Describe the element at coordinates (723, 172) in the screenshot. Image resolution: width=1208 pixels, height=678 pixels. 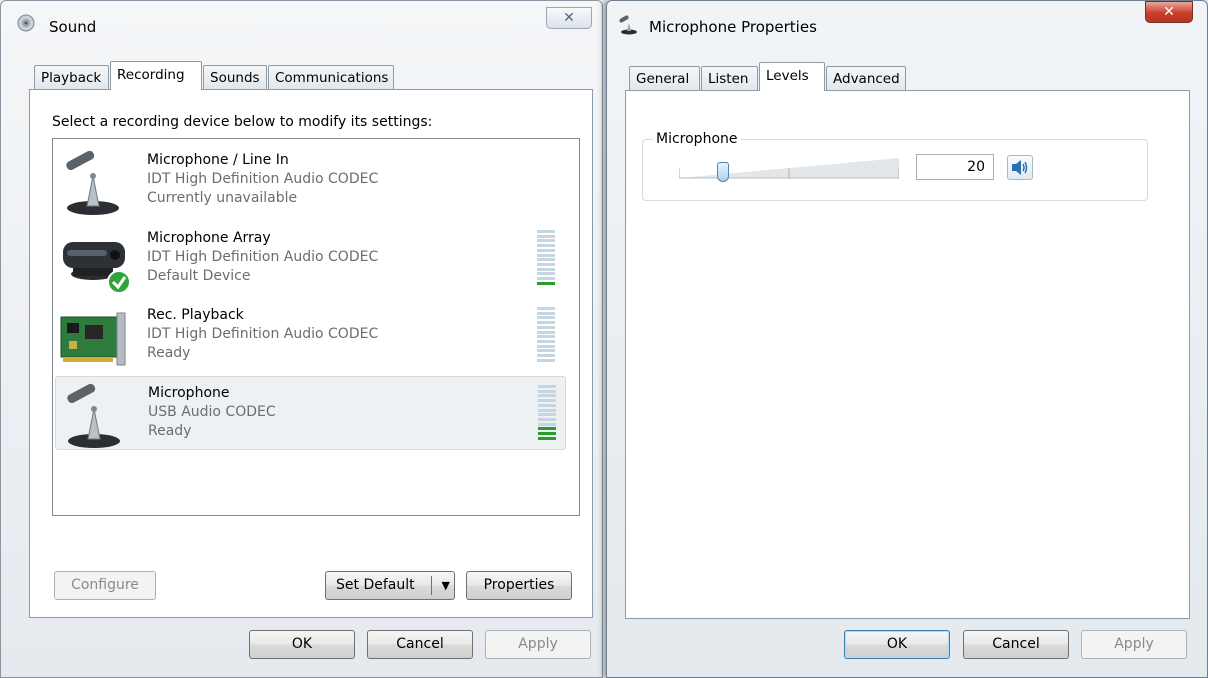
I see `slider-thumb` at that location.